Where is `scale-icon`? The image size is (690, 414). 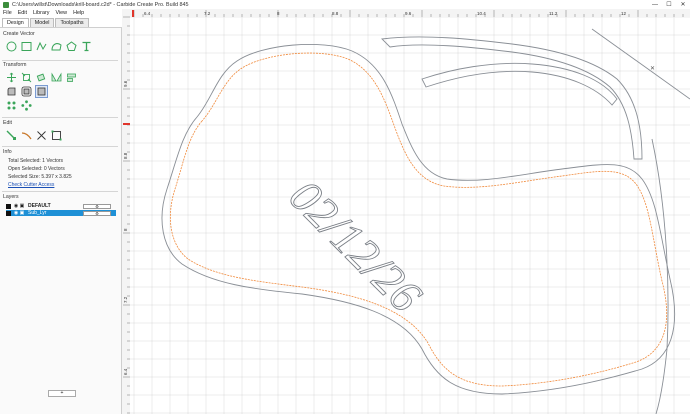
scale-icon is located at coordinates (26, 77).